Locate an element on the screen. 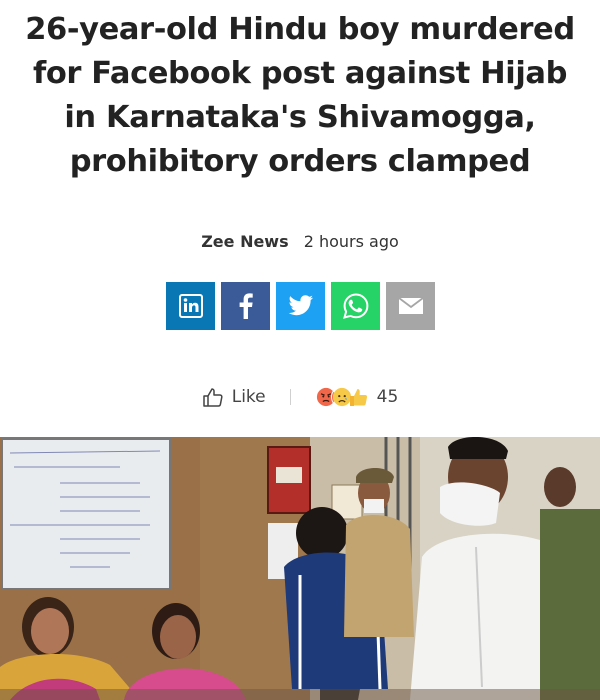 The height and width of the screenshot is (700, 600). whatsapp-share-button is located at coordinates (355, 306).